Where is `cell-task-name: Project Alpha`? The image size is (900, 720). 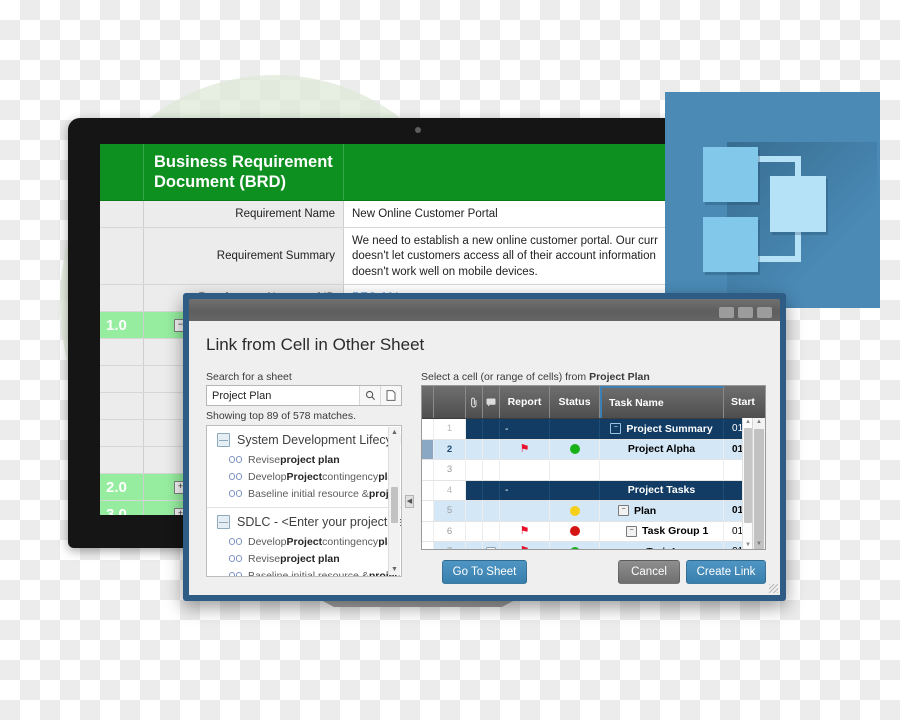
cell-task-name: Project Alpha is located at coordinates (662, 449).